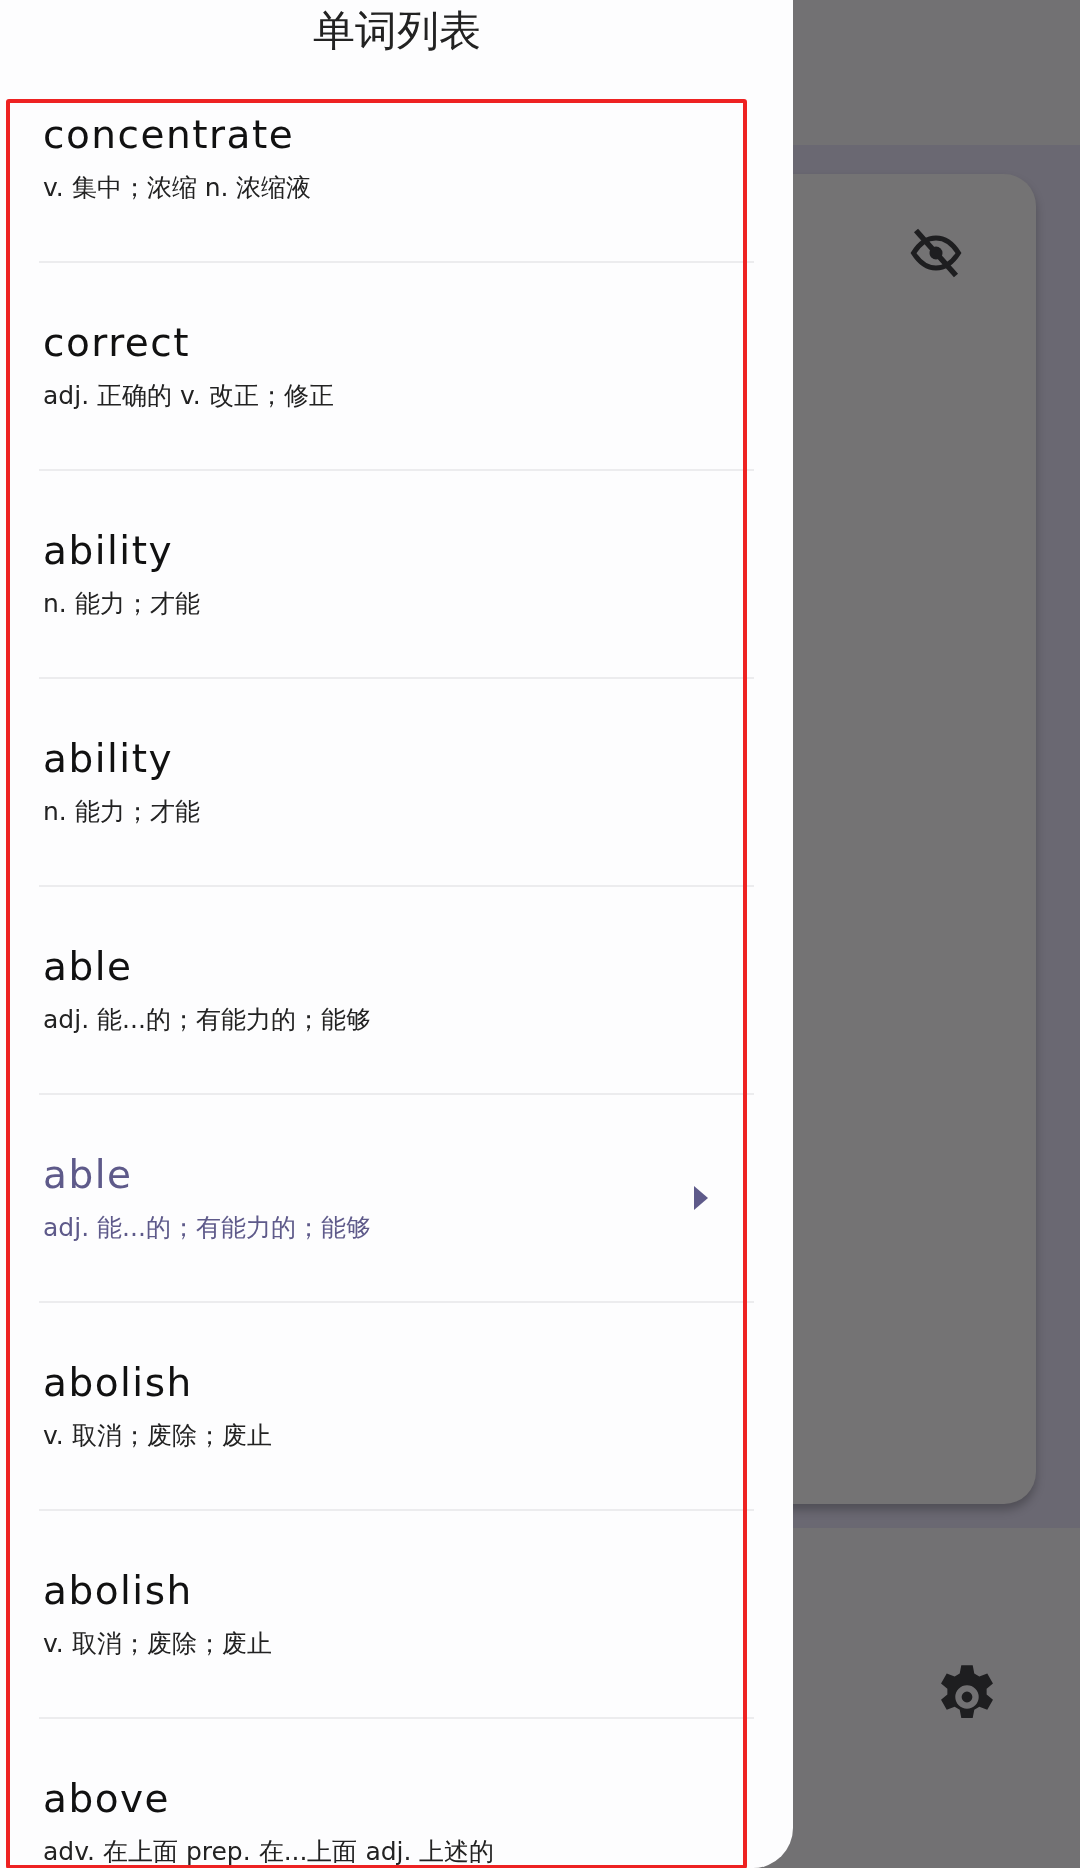 The width and height of the screenshot is (1080, 1868). I want to click on drawer-title: 单词列表, so click(396, 31).